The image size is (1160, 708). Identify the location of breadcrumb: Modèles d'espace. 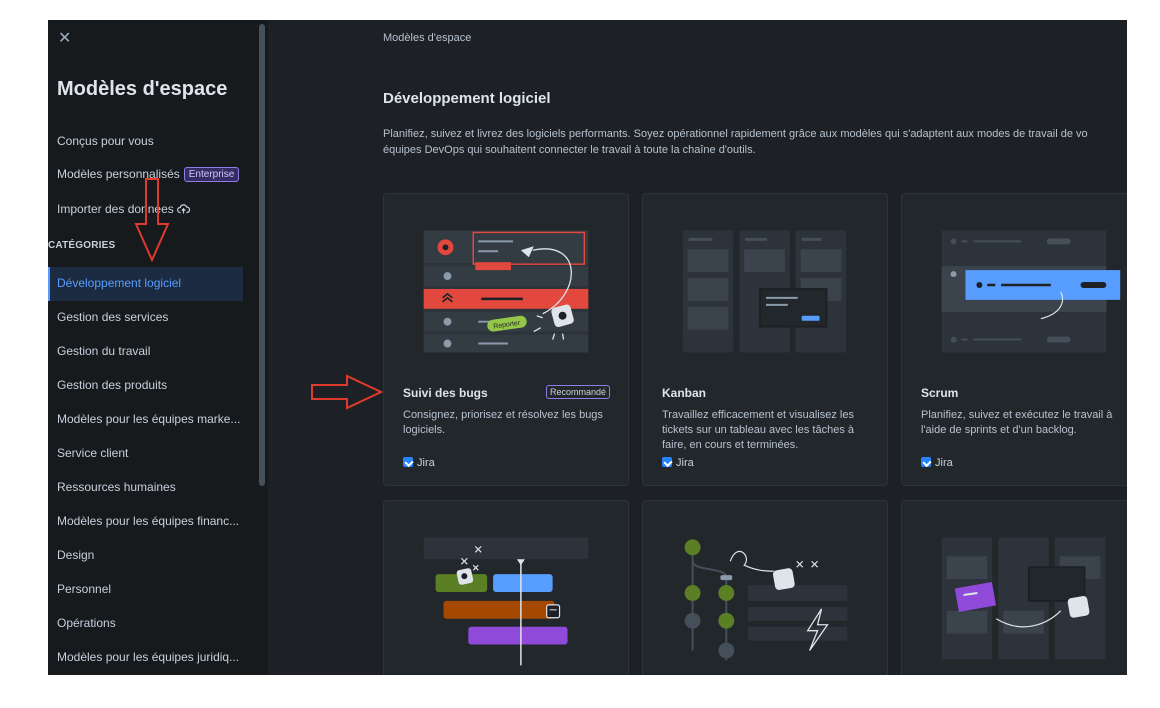
(427, 38).